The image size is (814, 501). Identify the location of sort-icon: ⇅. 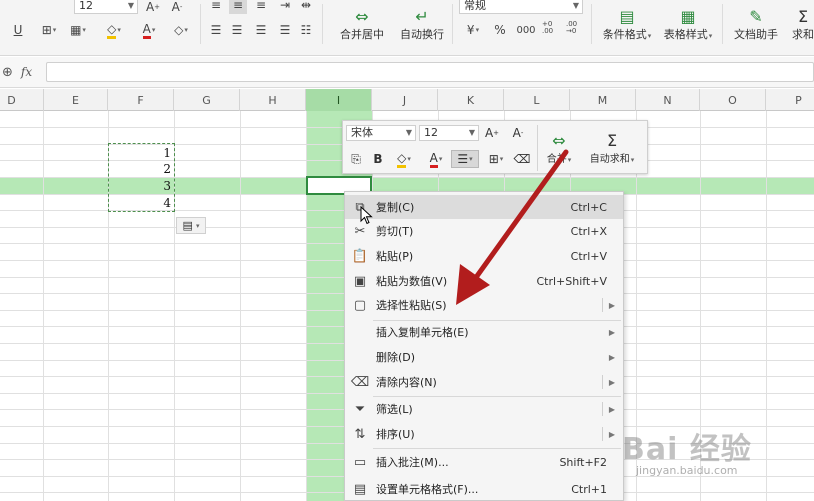
(360, 434).